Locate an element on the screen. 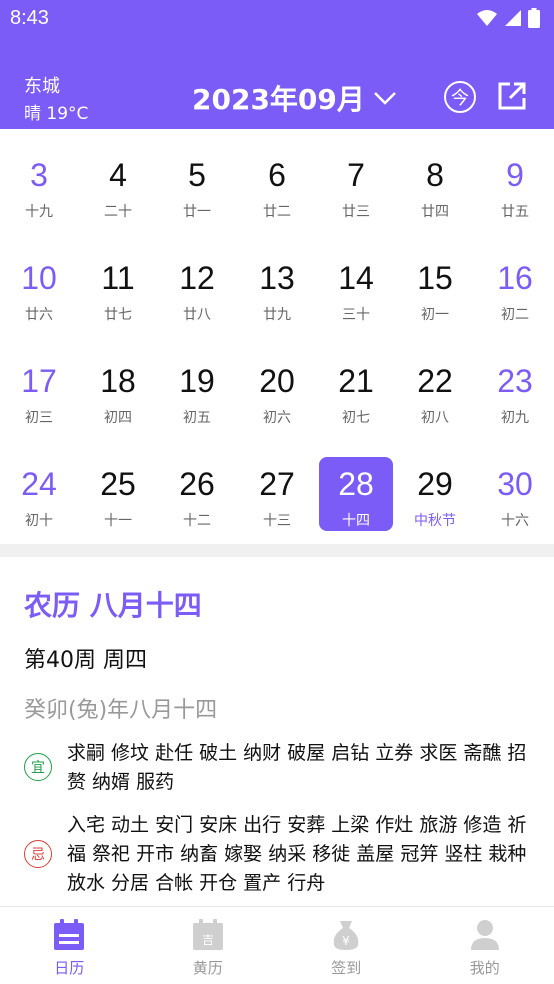 This screenshot has height=984, width=554. lunar-day: 三十 is located at coordinates (356, 315).